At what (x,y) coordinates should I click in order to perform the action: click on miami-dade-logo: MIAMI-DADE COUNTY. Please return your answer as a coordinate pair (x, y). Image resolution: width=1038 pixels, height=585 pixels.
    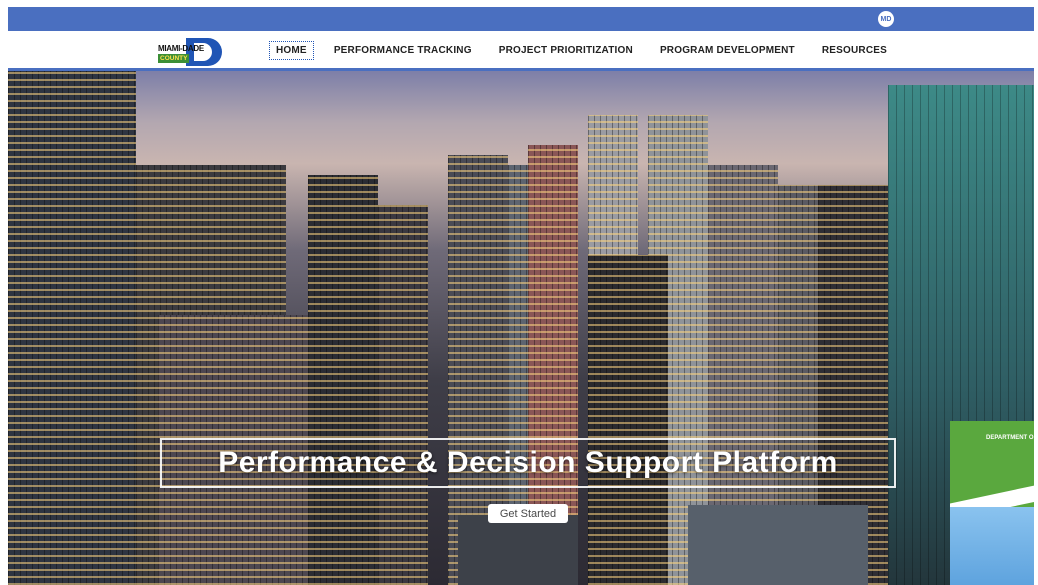
    Looking at the image, I should click on (191, 52).